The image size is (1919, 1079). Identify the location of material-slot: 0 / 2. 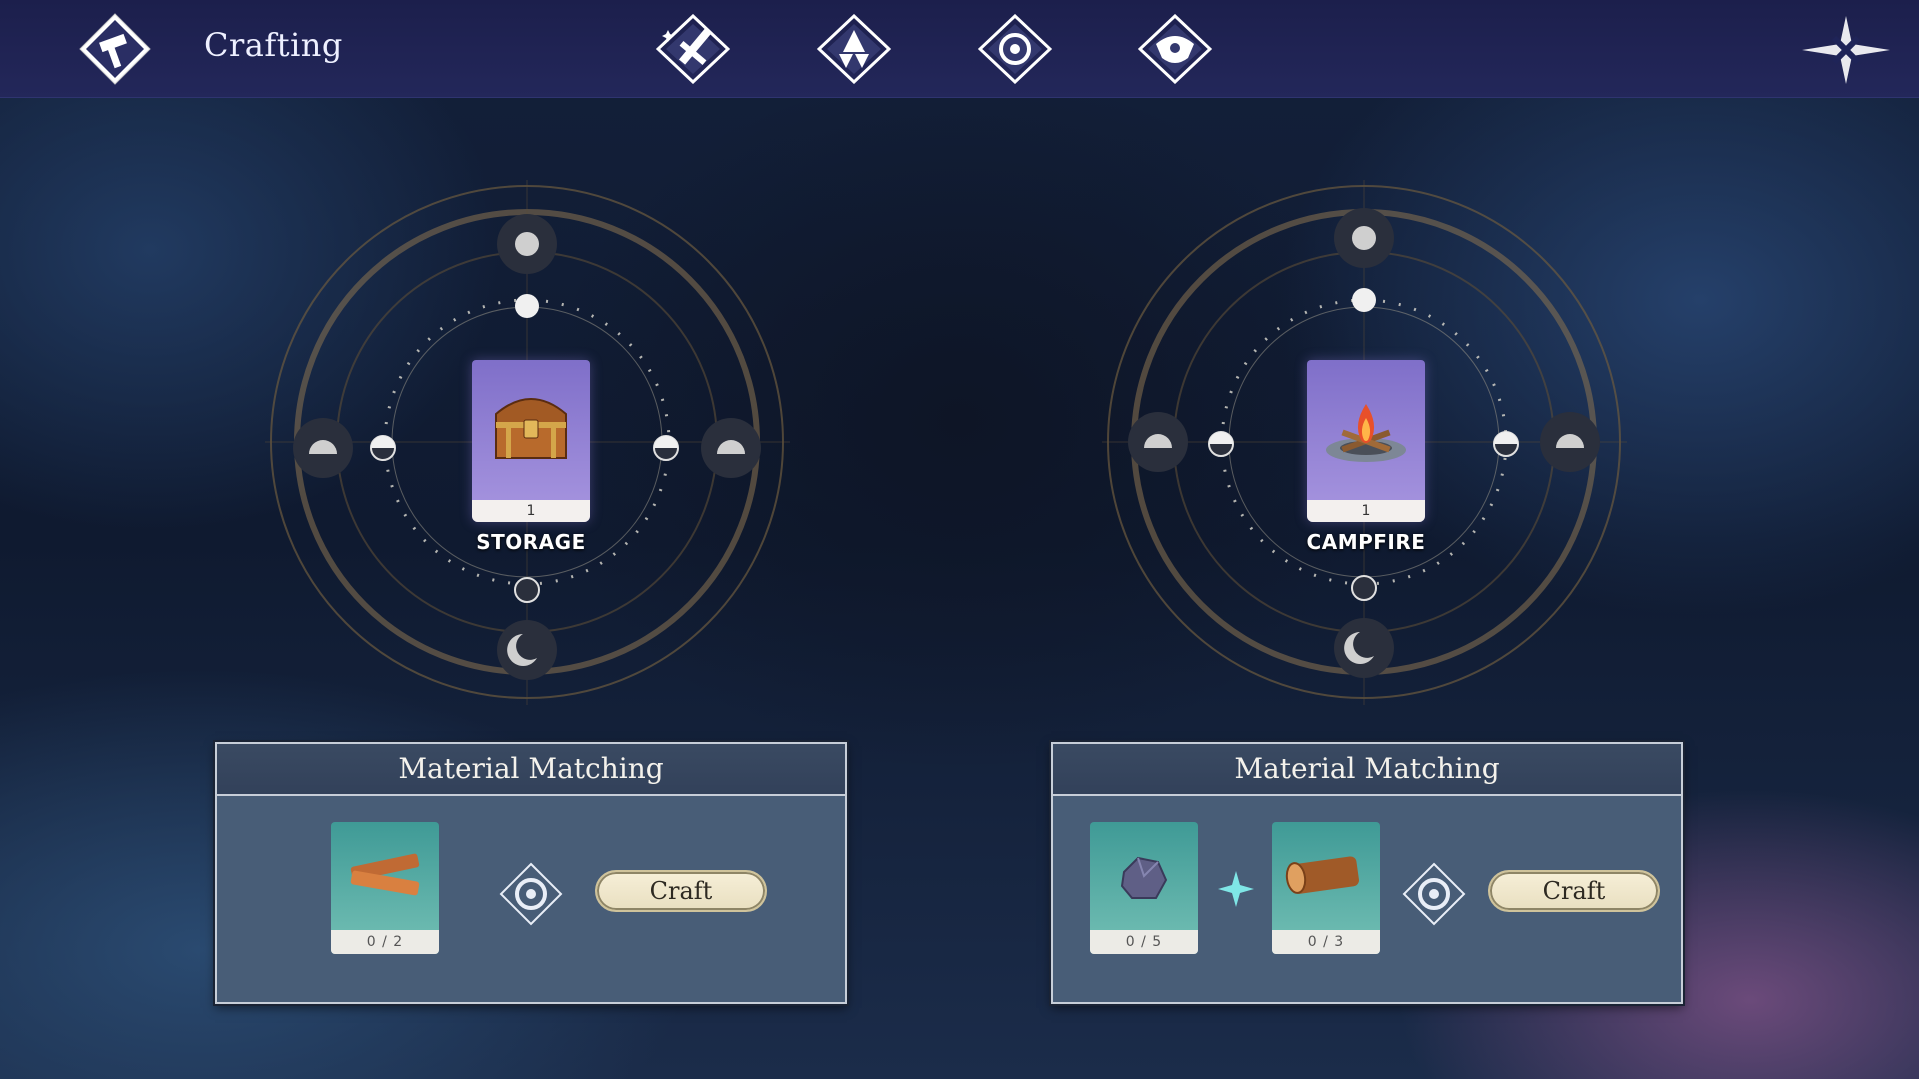
(385, 888).